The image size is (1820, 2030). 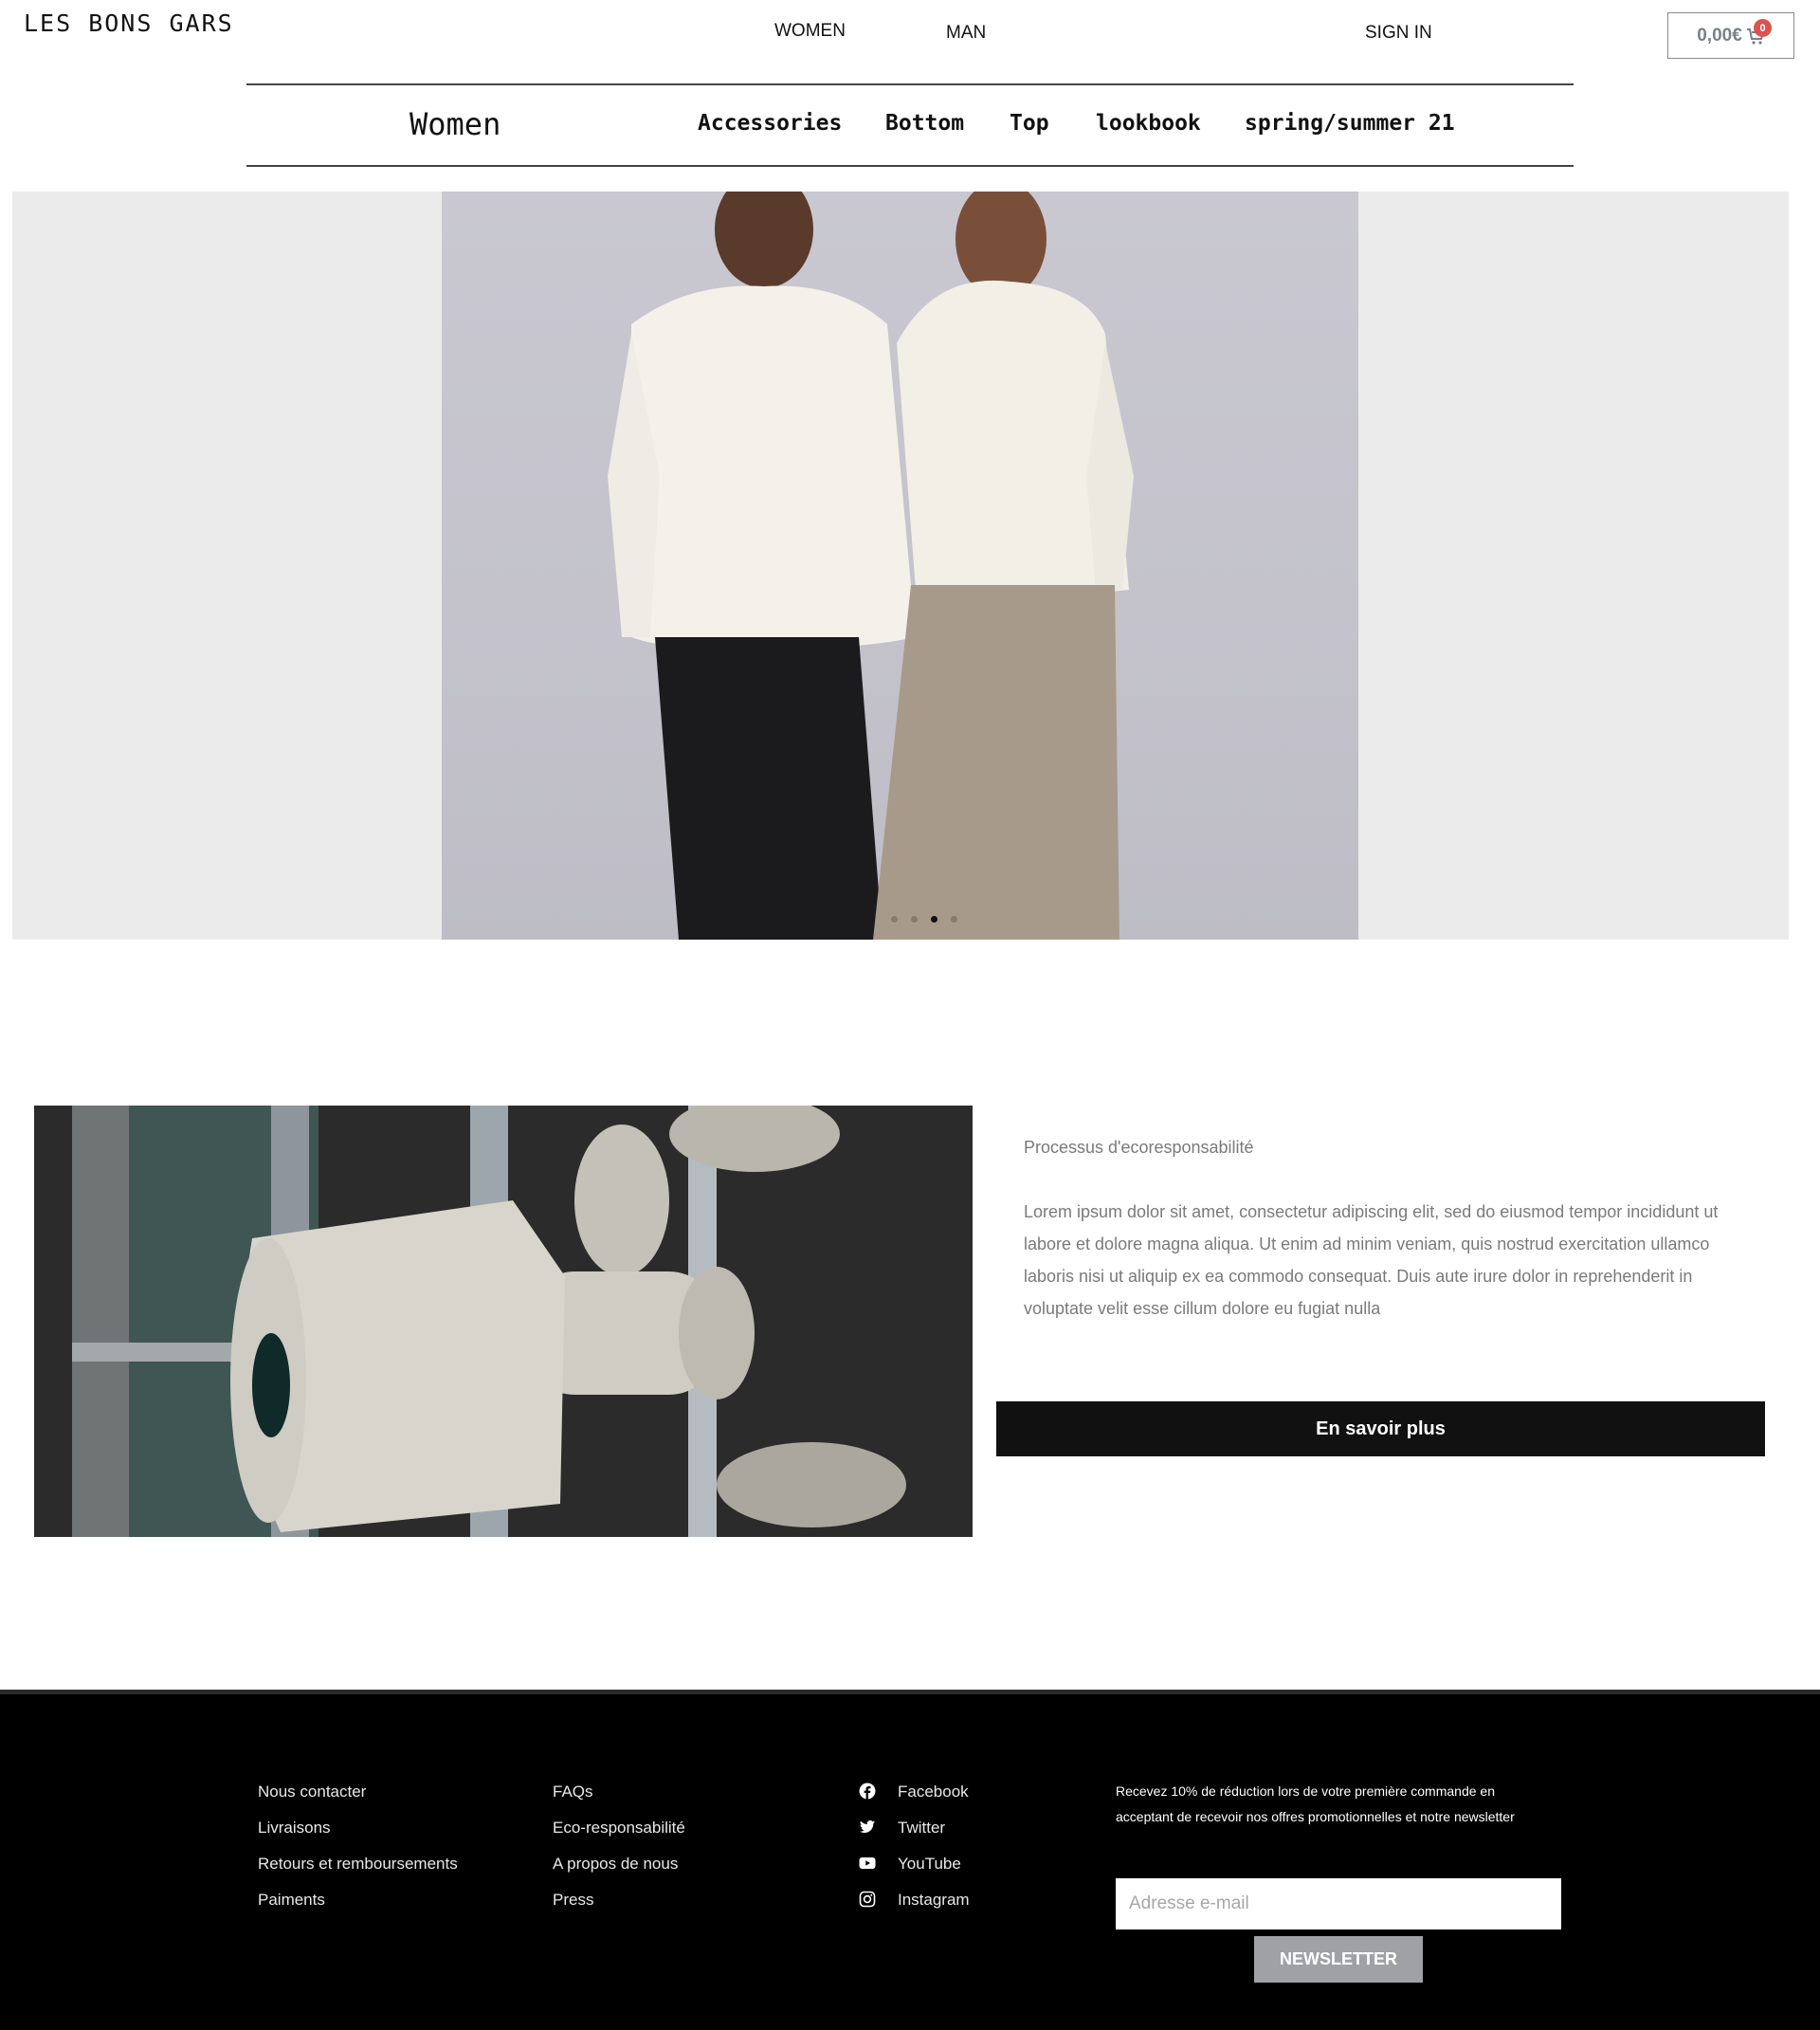 I want to click on category-top: Top, so click(x=1029, y=123).